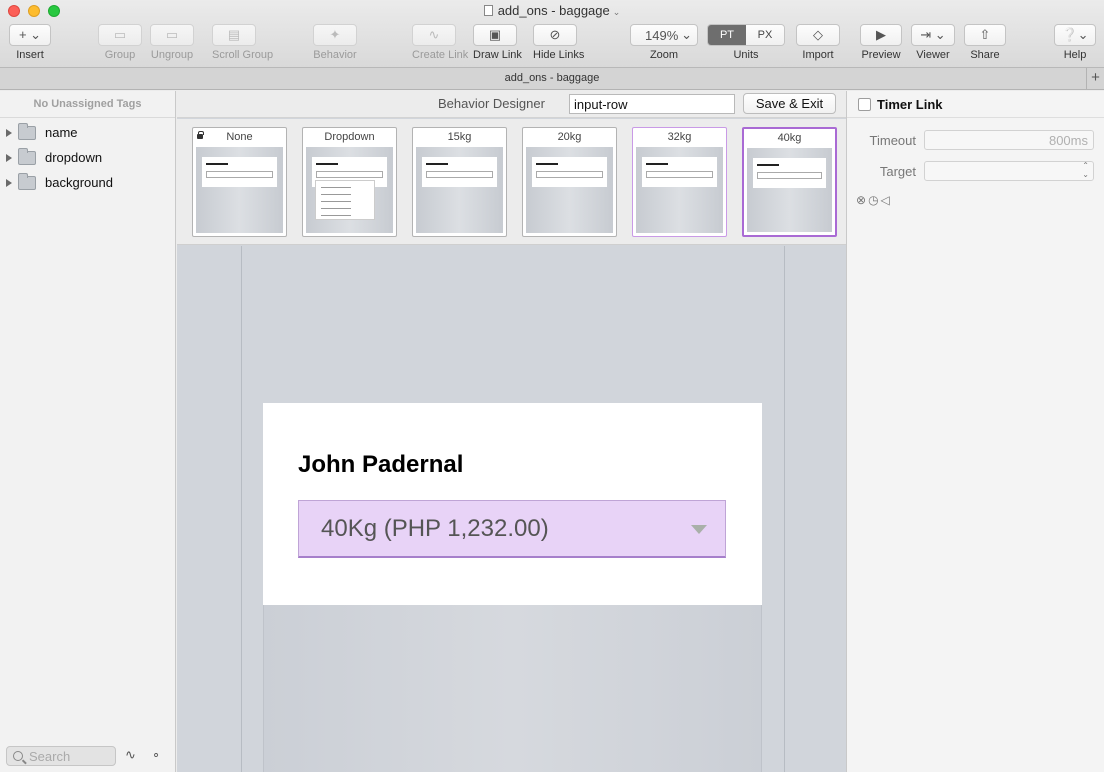 The height and width of the screenshot is (772, 1104). I want to click on state-card-20kg: 20kg, so click(569, 182).